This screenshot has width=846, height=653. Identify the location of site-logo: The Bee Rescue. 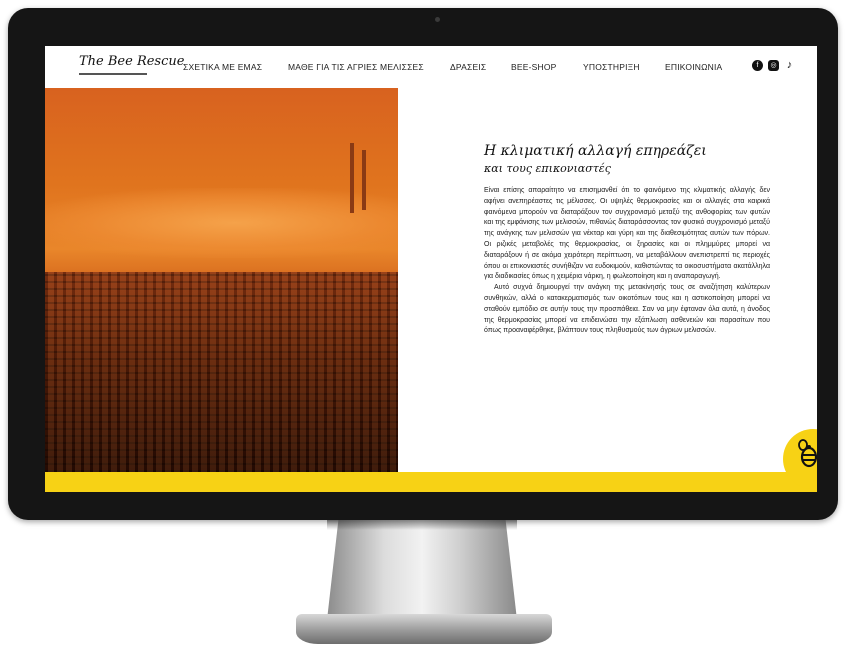
(131, 61).